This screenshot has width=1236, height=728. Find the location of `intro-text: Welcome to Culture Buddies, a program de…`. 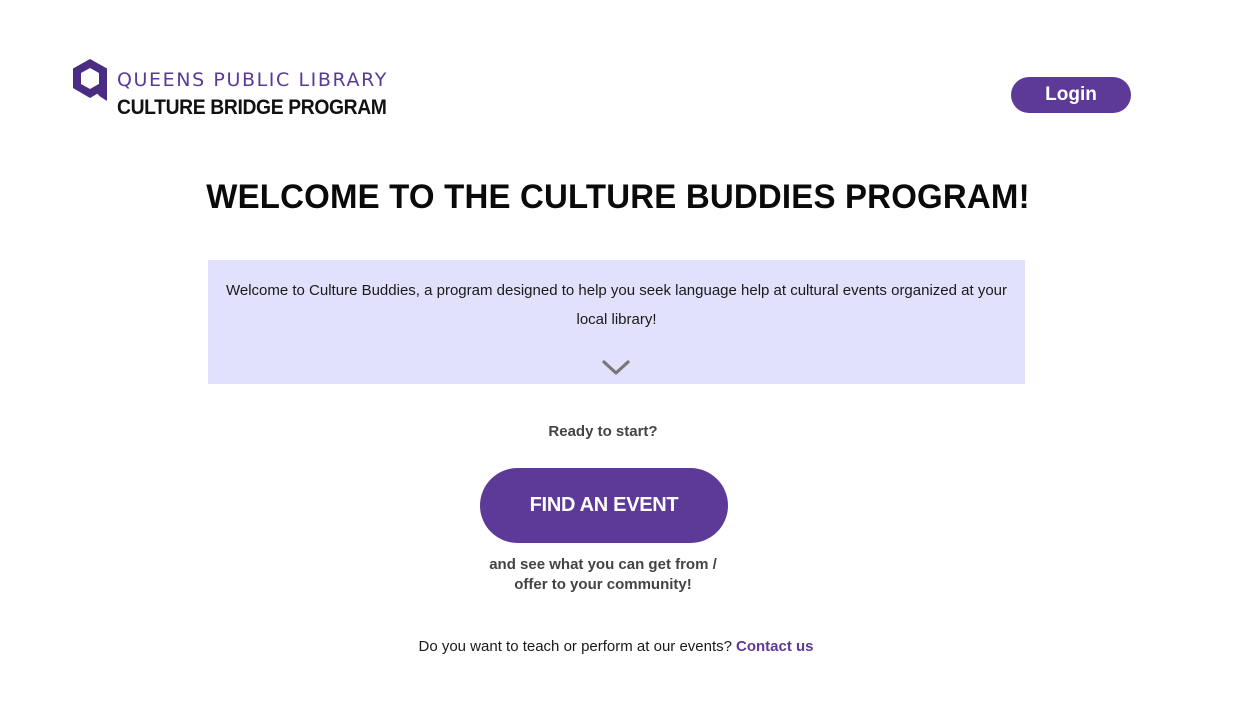

intro-text: Welcome to Culture Buddies, a program de… is located at coordinates (616, 305).